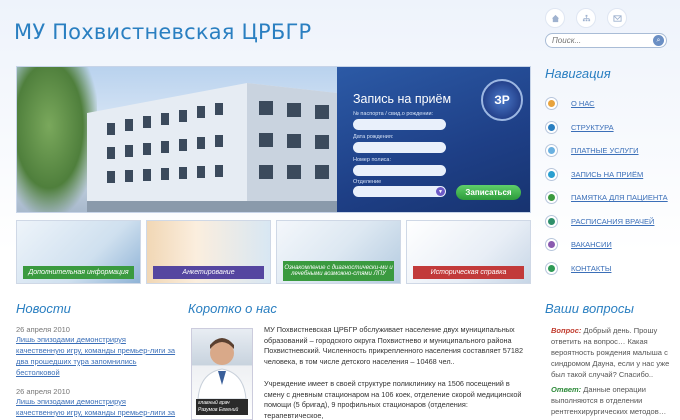  I want to click on search-box: ⌕, so click(606, 40).